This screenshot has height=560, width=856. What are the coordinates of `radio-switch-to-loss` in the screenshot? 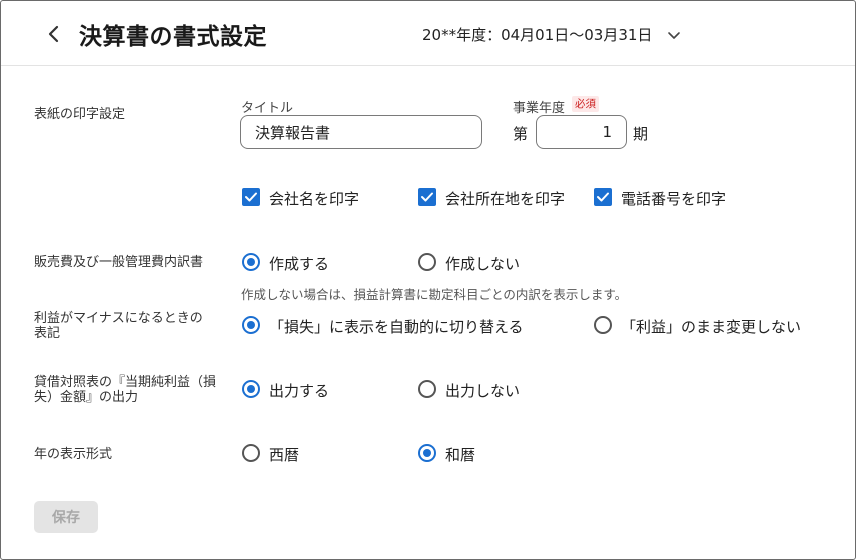 It's located at (251, 325).